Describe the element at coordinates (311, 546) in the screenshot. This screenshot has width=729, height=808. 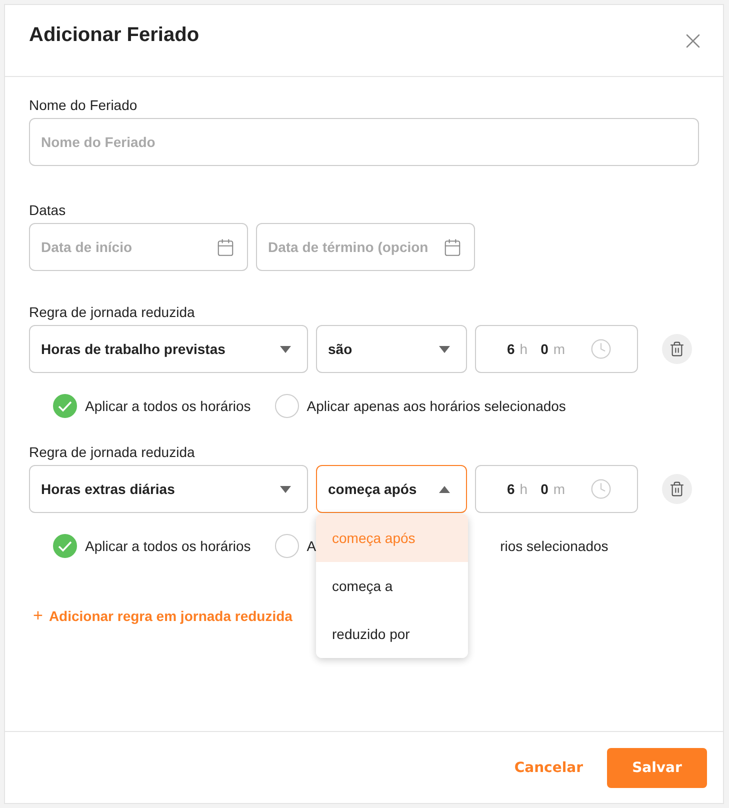
I see `radio-label: A` at that location.